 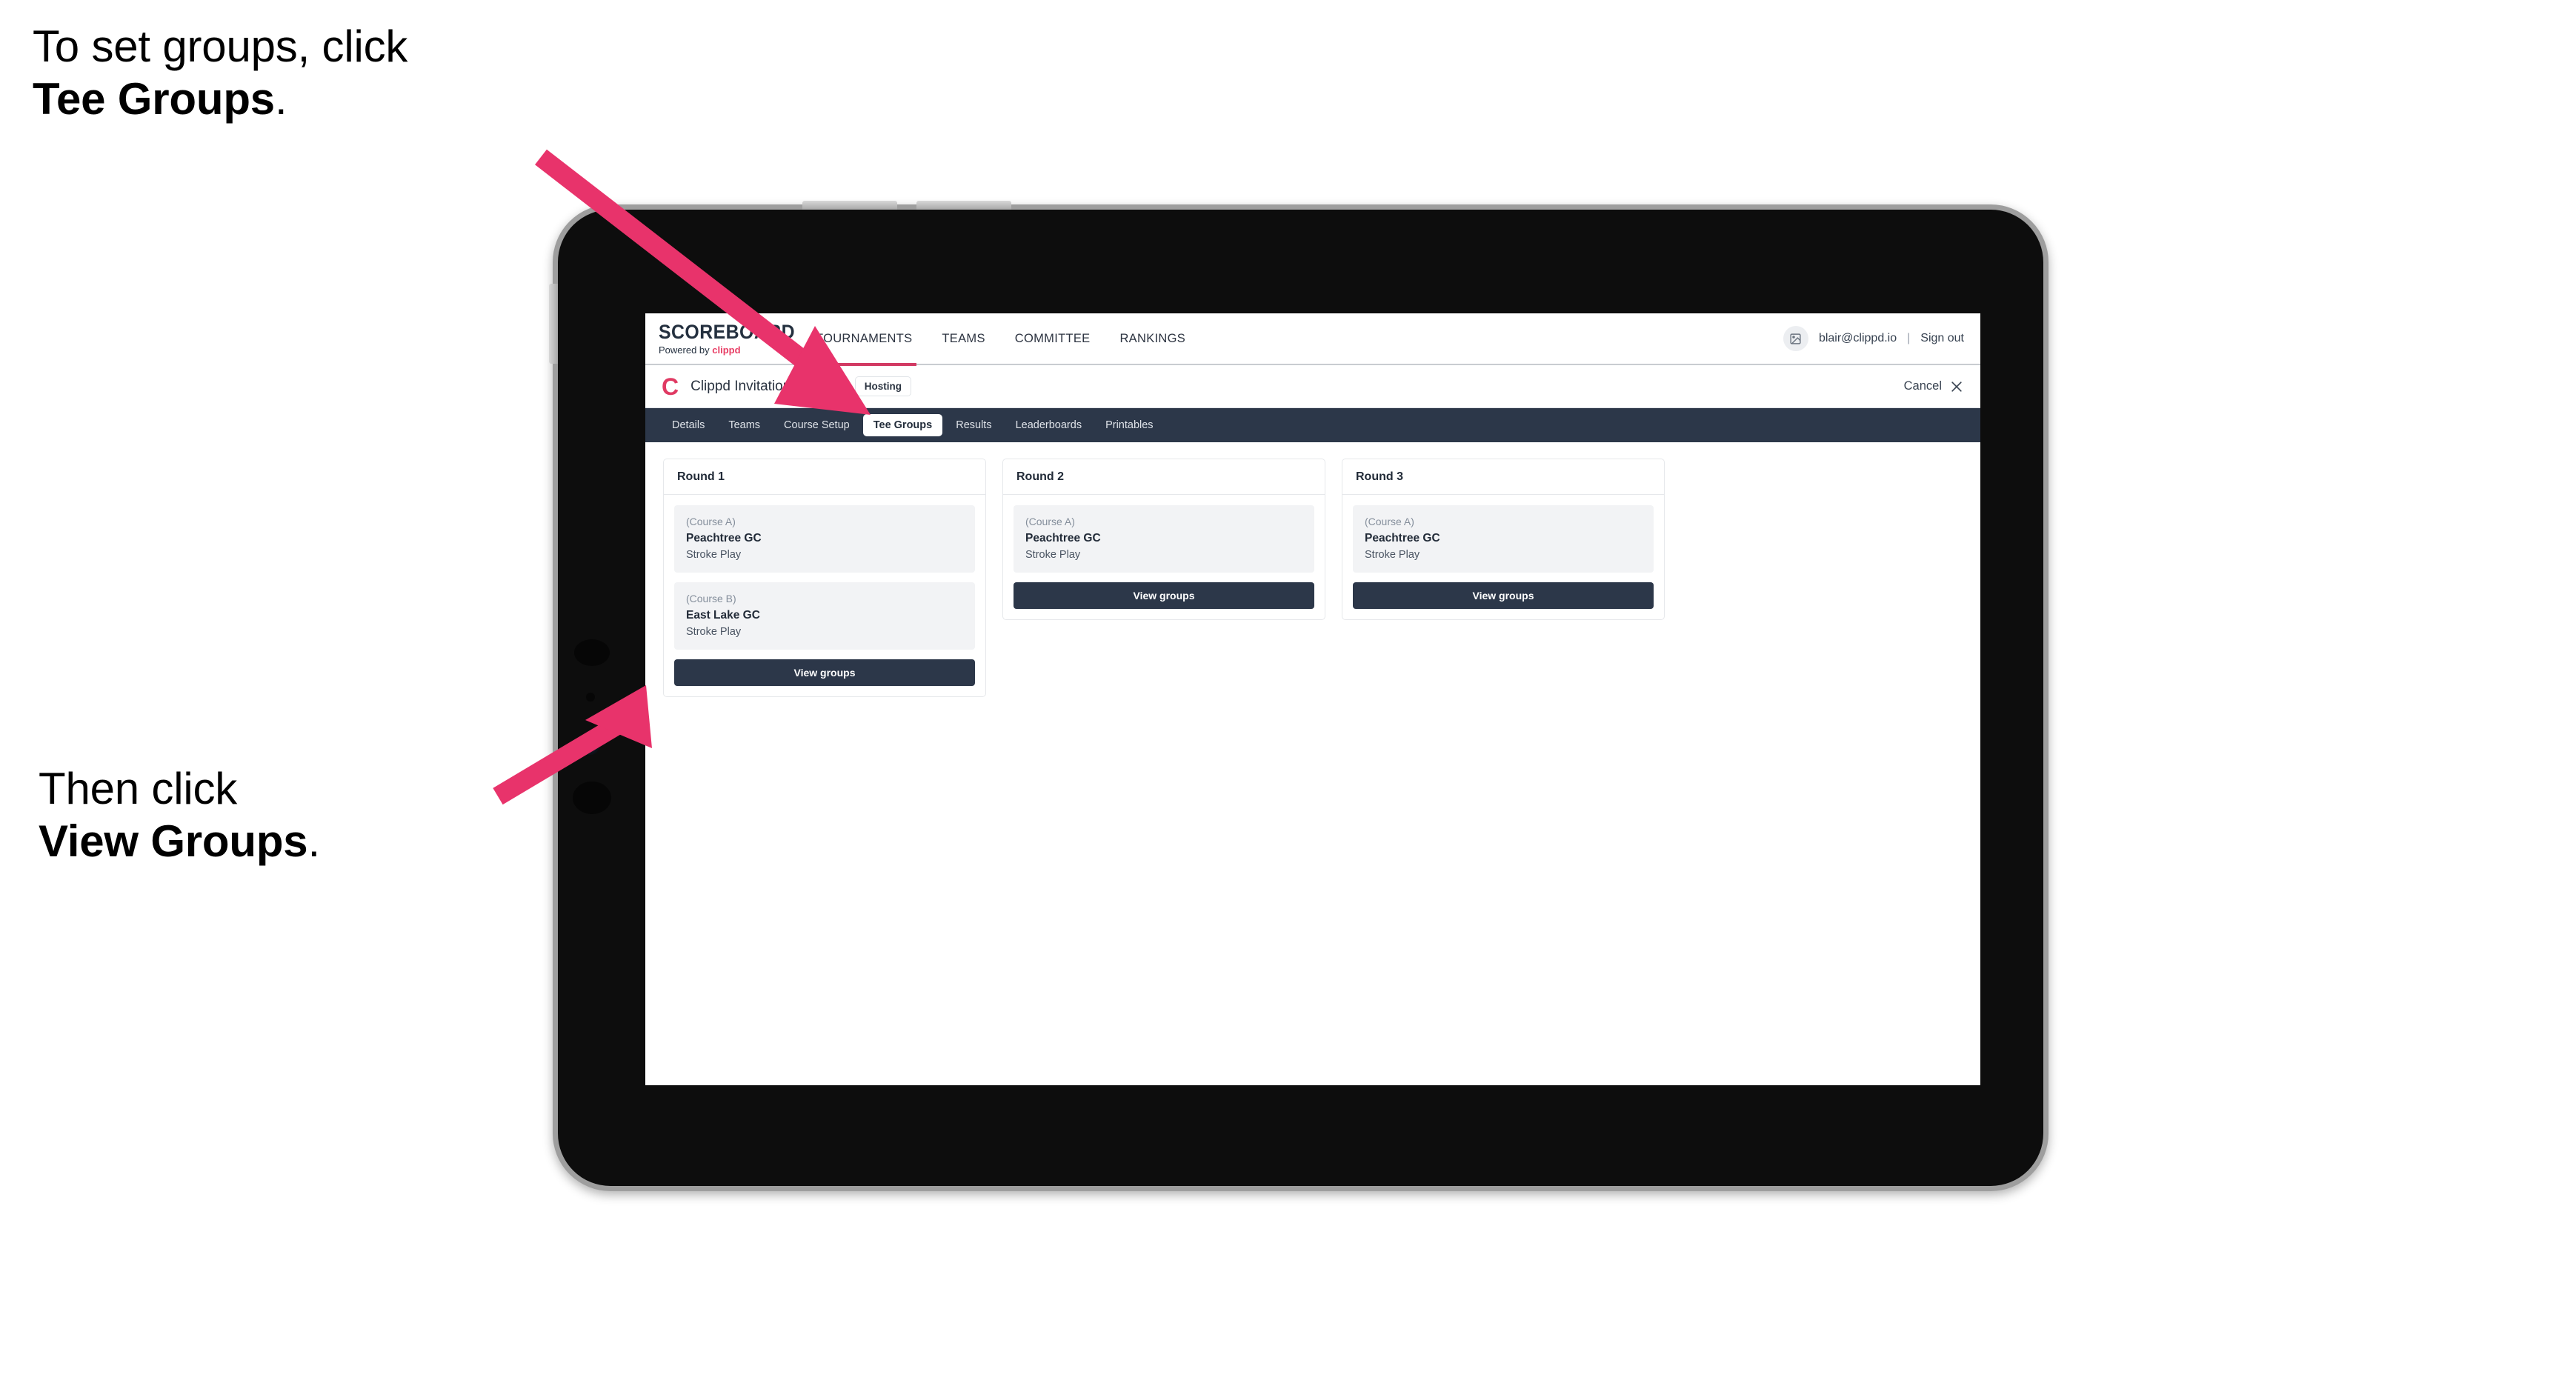 I want to click on course-label: (Course B), so click(x=711, y=598).